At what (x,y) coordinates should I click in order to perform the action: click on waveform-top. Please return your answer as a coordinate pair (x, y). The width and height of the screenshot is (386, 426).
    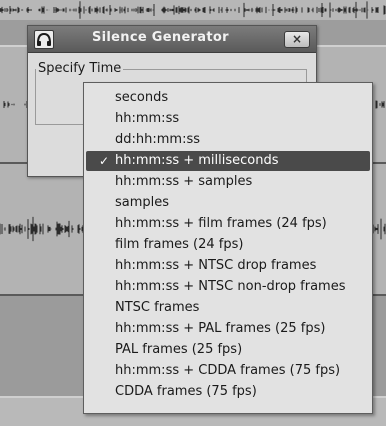
    Looking at the image, I should click on (193, 10).